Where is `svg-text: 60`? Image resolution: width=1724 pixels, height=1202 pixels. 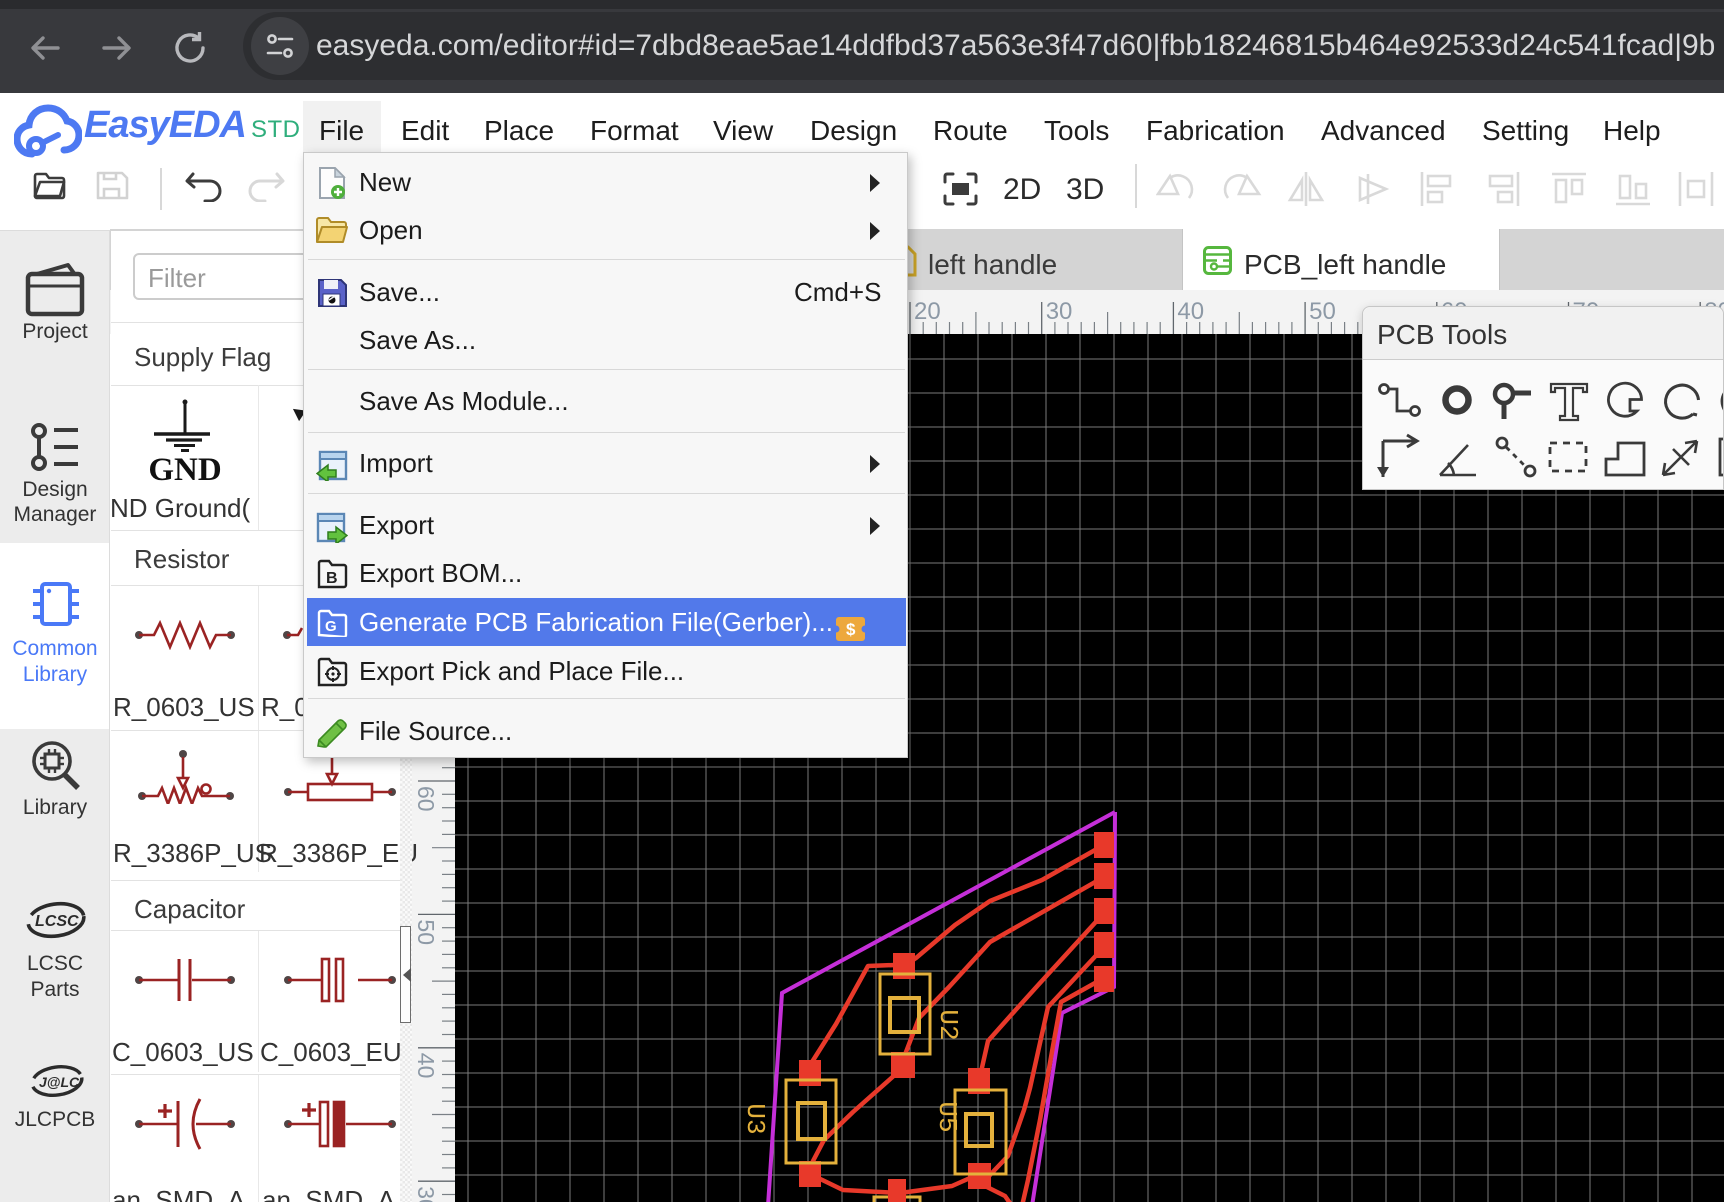
svg-text: 60 is located at coordinates (426, 799).